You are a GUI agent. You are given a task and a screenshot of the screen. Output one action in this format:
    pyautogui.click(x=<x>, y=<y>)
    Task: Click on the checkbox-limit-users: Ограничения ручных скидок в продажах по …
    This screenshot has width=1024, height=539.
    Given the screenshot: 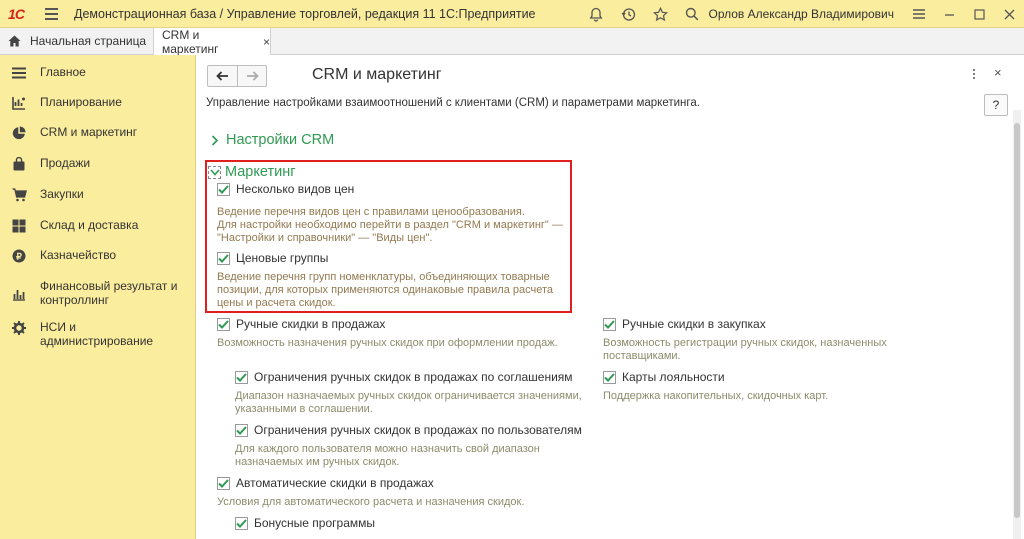 What is the action you would take?
    pyautogui.click(x=408, y=430)
    